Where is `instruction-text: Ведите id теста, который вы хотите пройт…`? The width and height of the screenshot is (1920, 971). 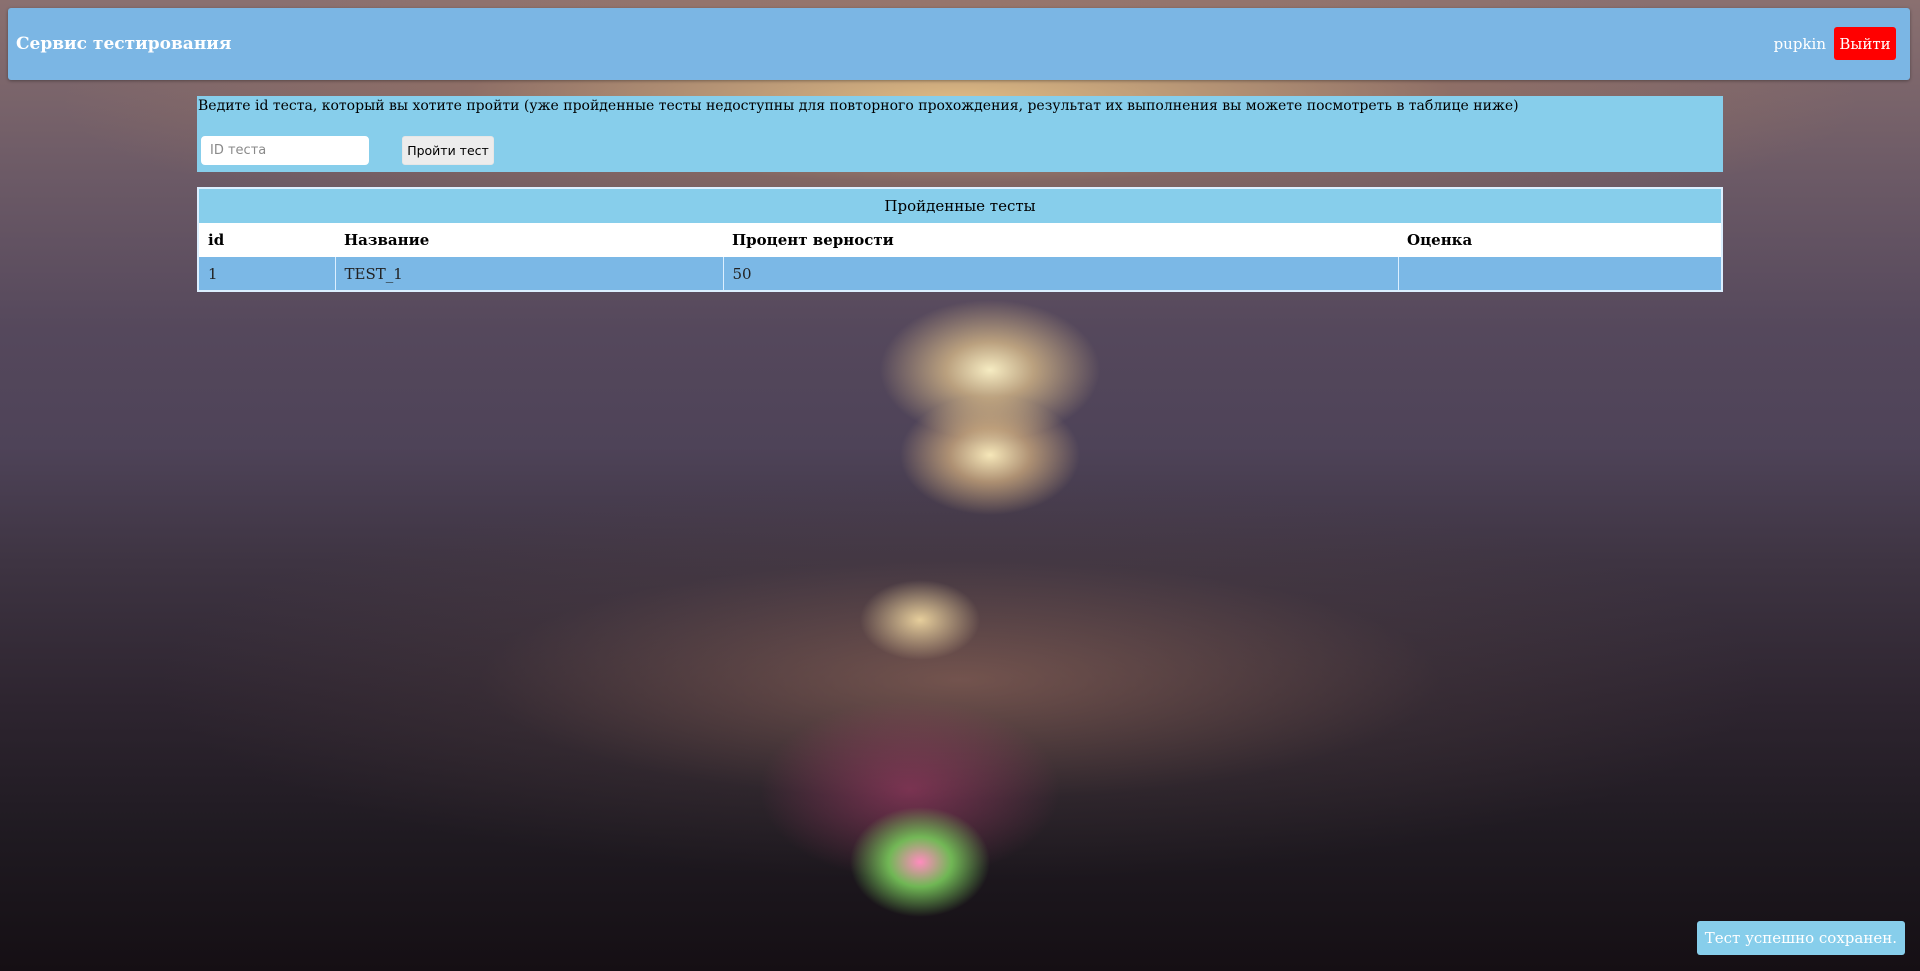 instruction-text: Ведите id теста, который вы хотите пройт… is located at coordinates (858, 106).